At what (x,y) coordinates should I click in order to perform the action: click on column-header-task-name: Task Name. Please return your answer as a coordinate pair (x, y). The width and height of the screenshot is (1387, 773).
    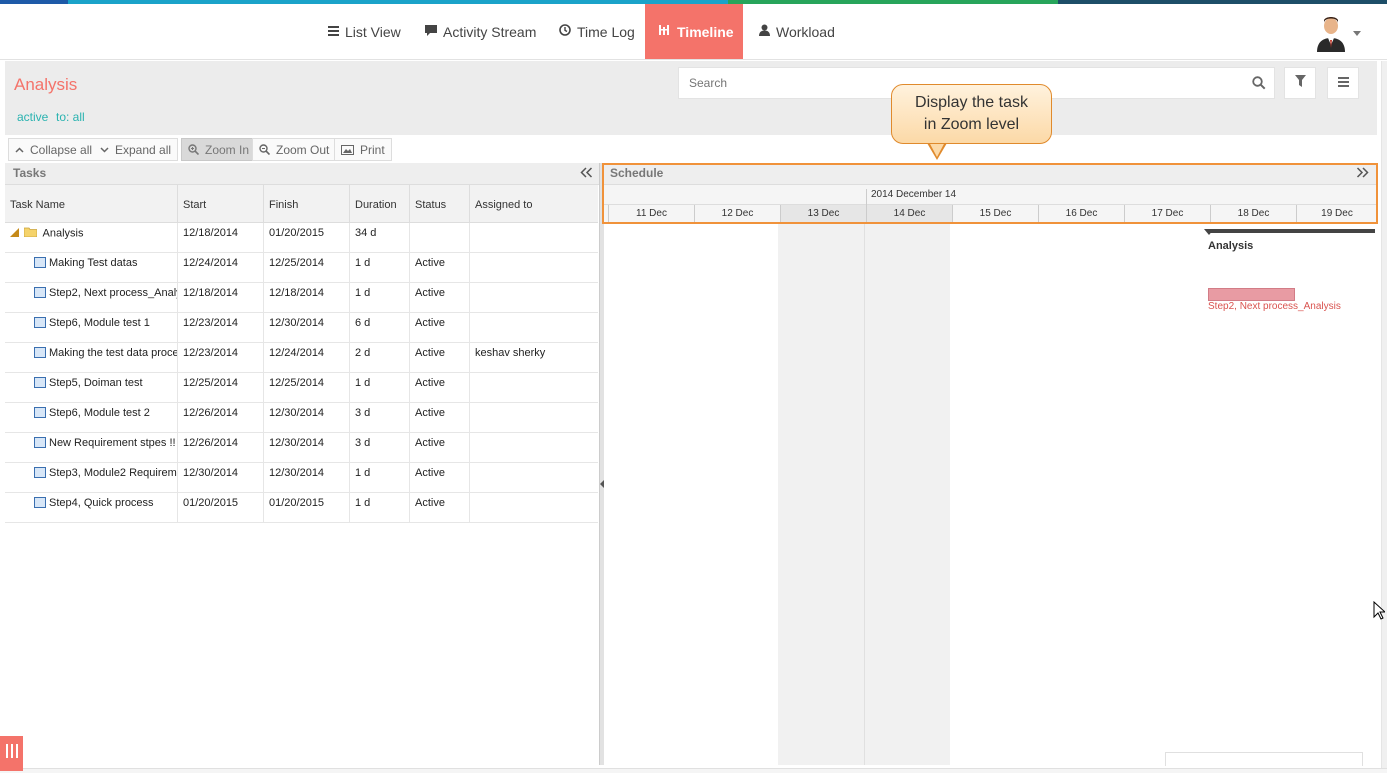
    Looking at the image, I should click on (91, 204).